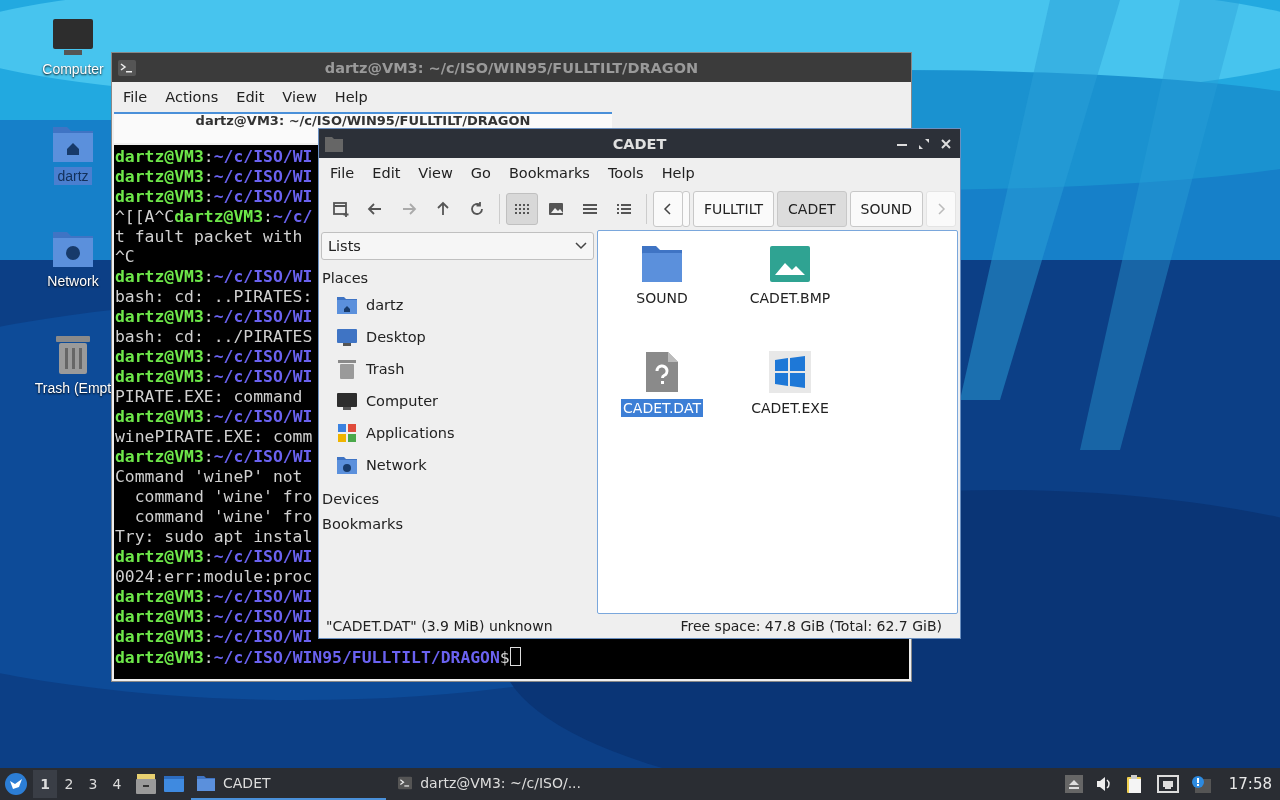 This screenshot has height=800, width=1280. I want to click on menu-item: Go, so click(480, 173).